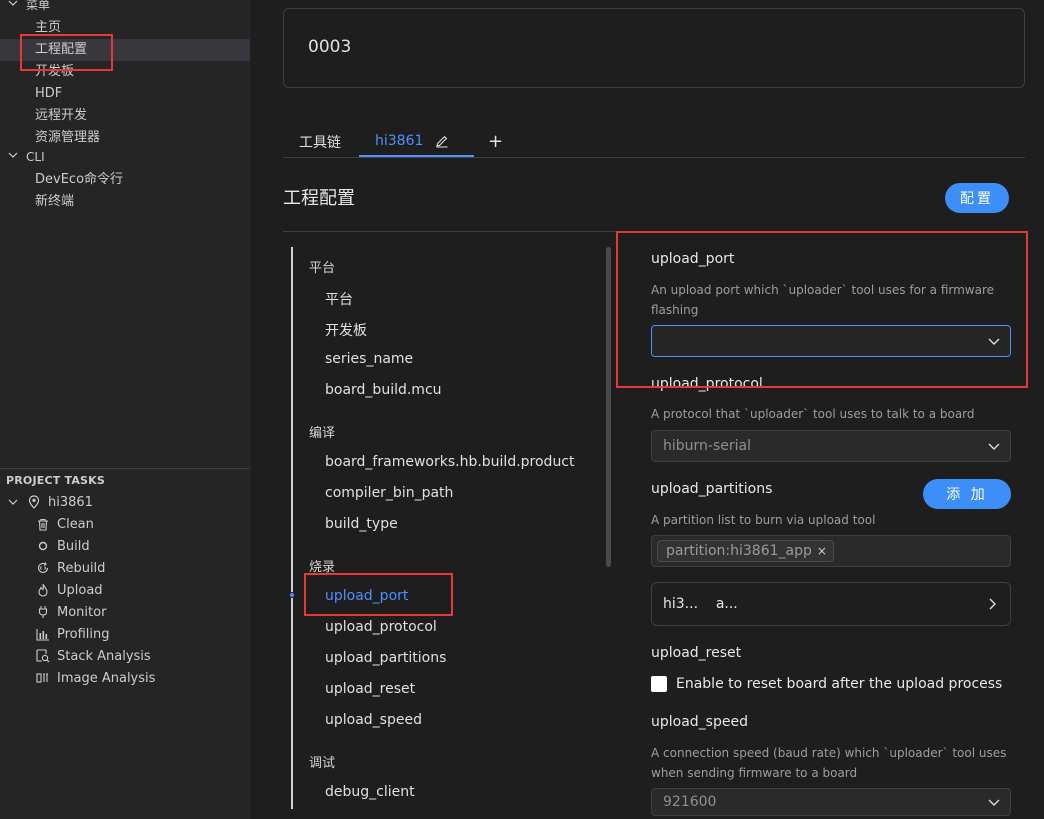  What do you see at coordinates (292, 528) in the screenshot?
I see `toc-track` at bounding box center [292, 528].